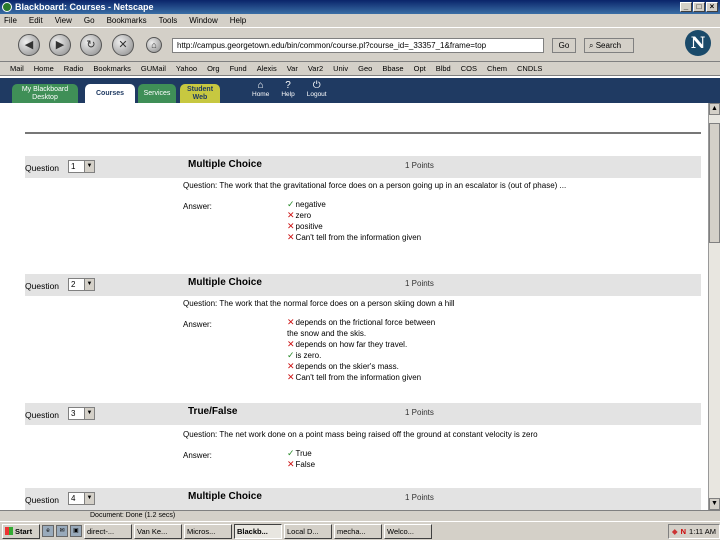  Describe the element at coordinates (419, 165) in the screenshot. I see `question-points: 1 Points` at that location.